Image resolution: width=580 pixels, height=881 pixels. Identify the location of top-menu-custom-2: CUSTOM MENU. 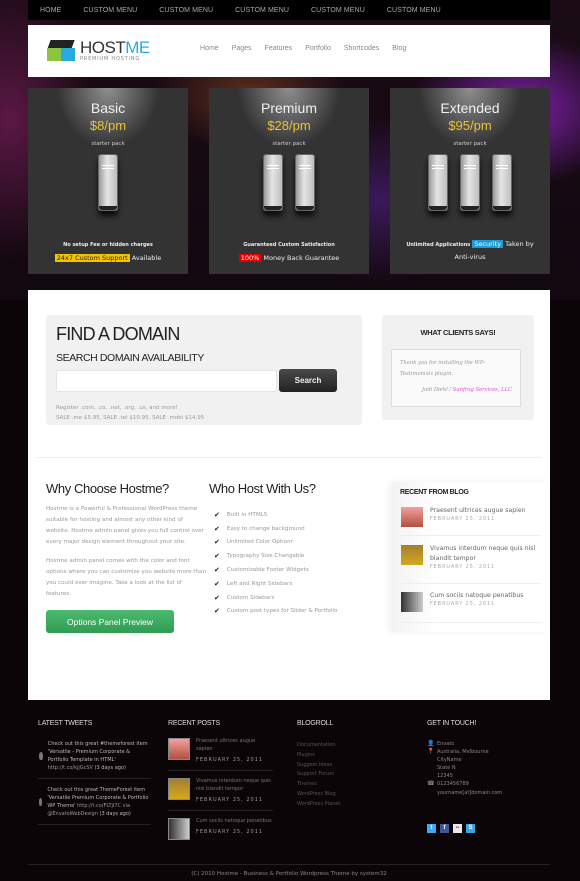
(186, 10).